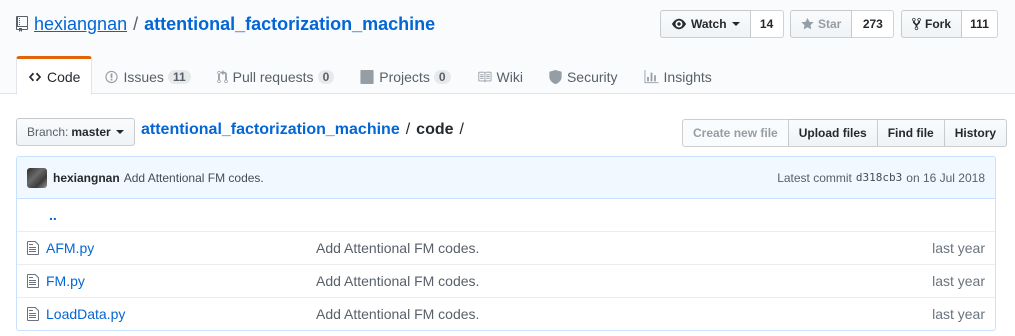 The image size is (1015, 336). I want to click on avatar, so click(37, 177).